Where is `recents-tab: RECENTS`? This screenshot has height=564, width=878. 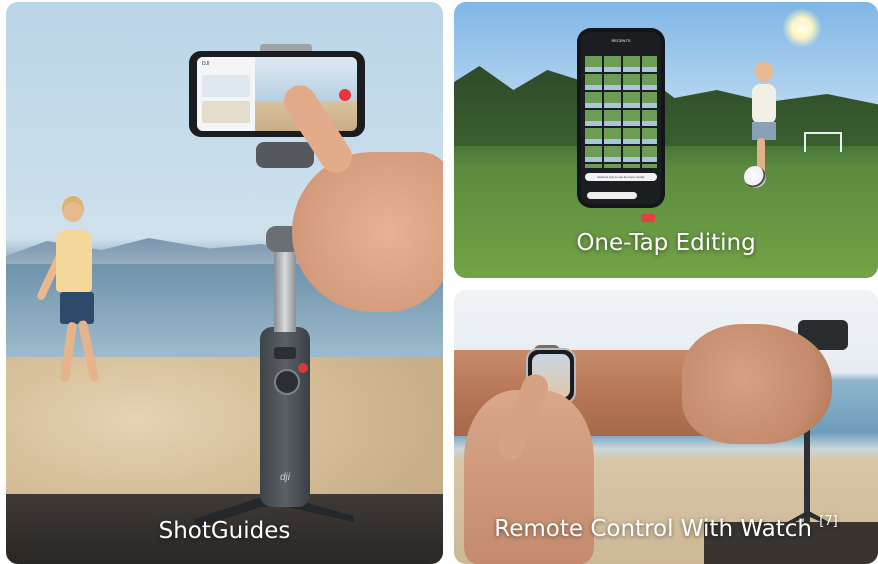
recents-tab: RECENTS is located at coordinates (621, 40).